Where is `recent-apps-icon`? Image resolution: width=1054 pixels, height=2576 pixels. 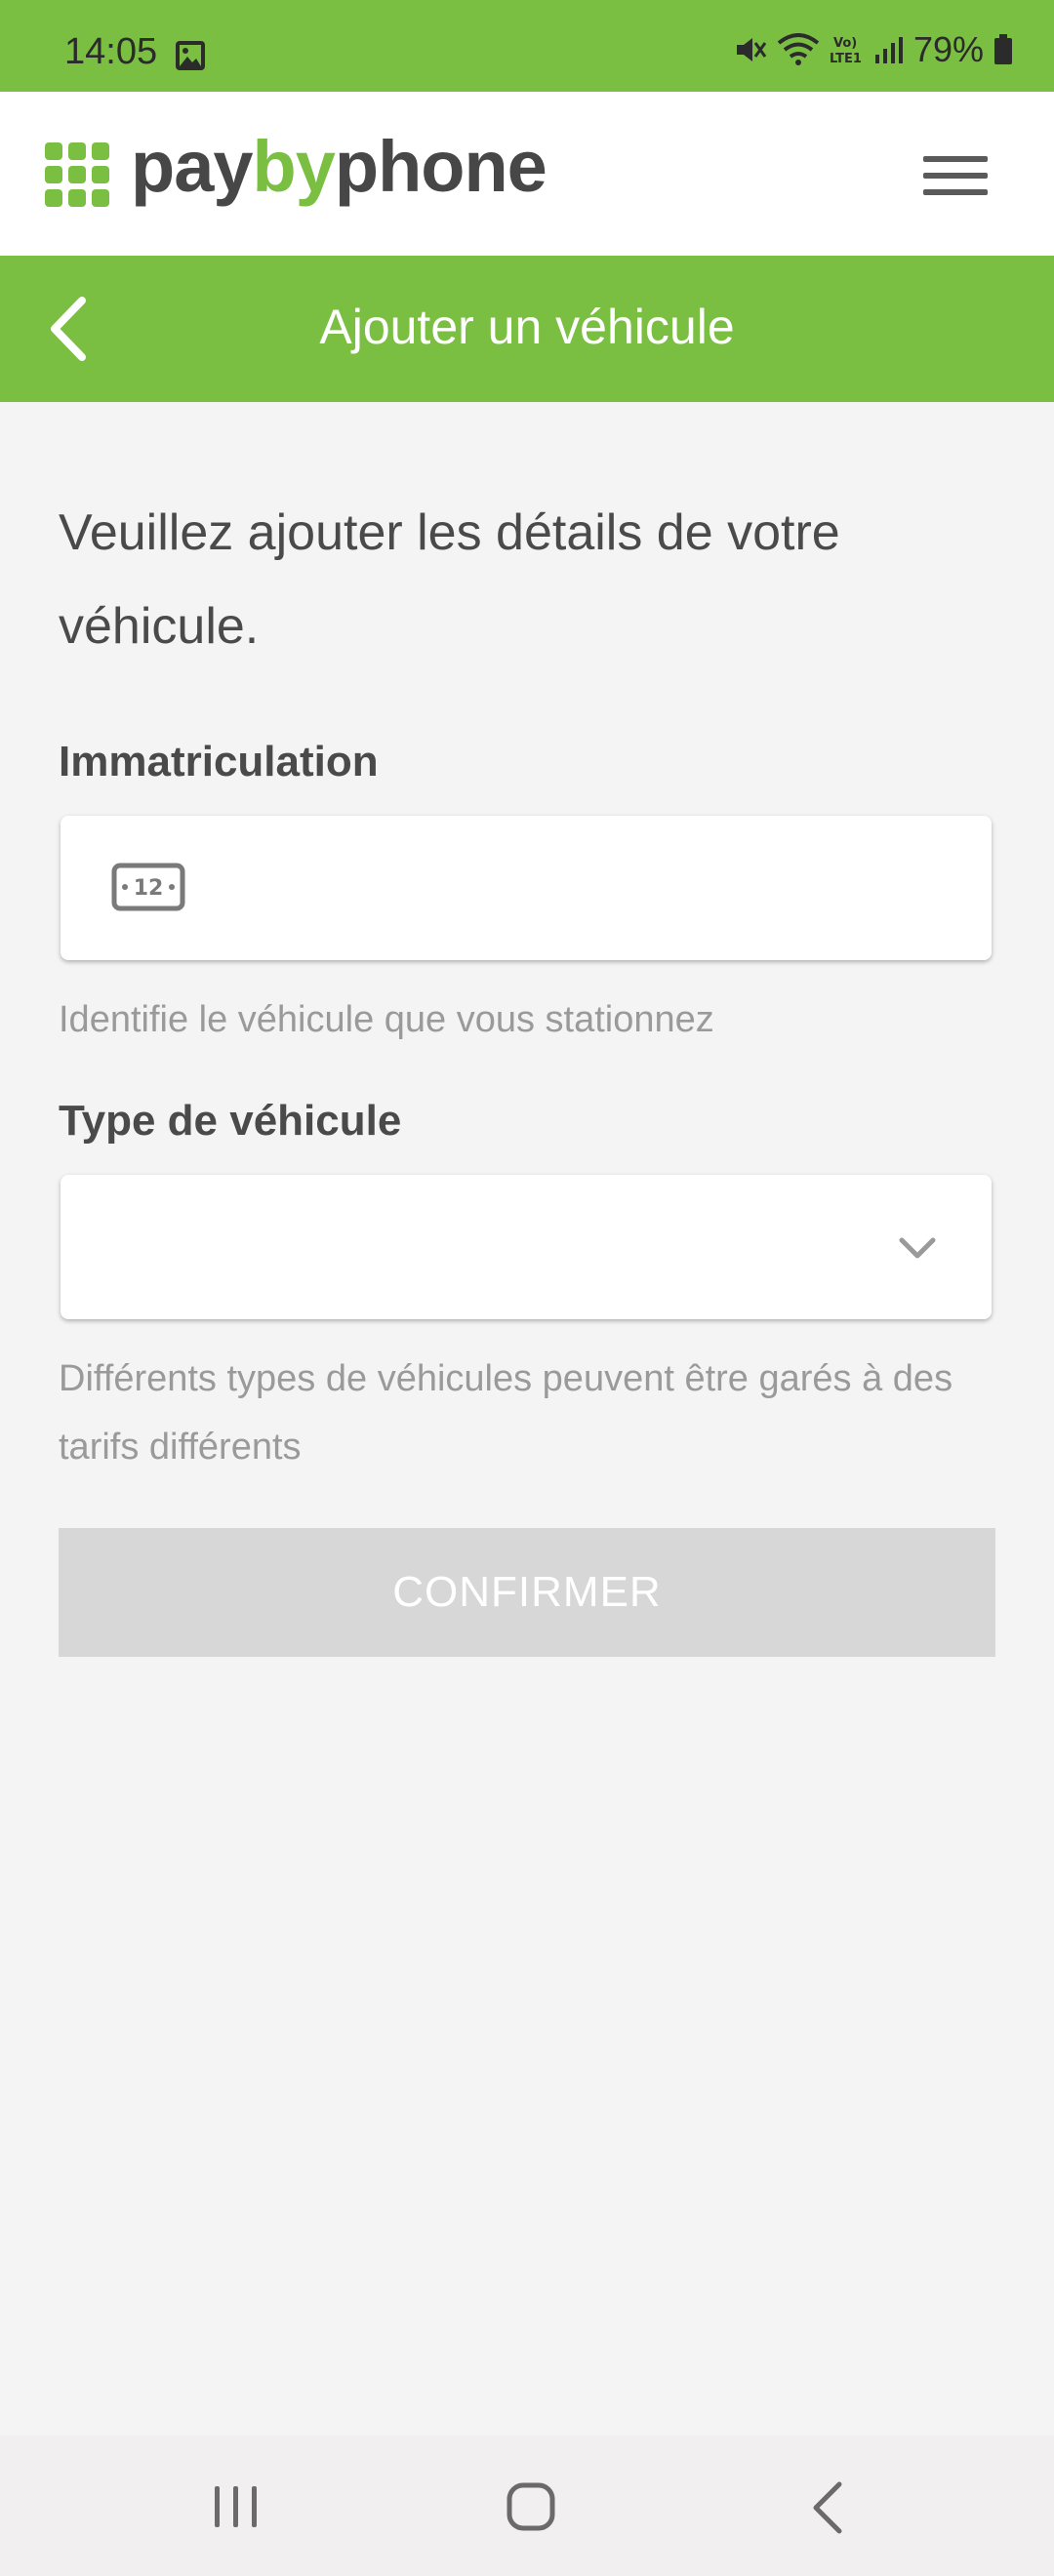 recent-apps-icon is located at coordinates (237, 2506).